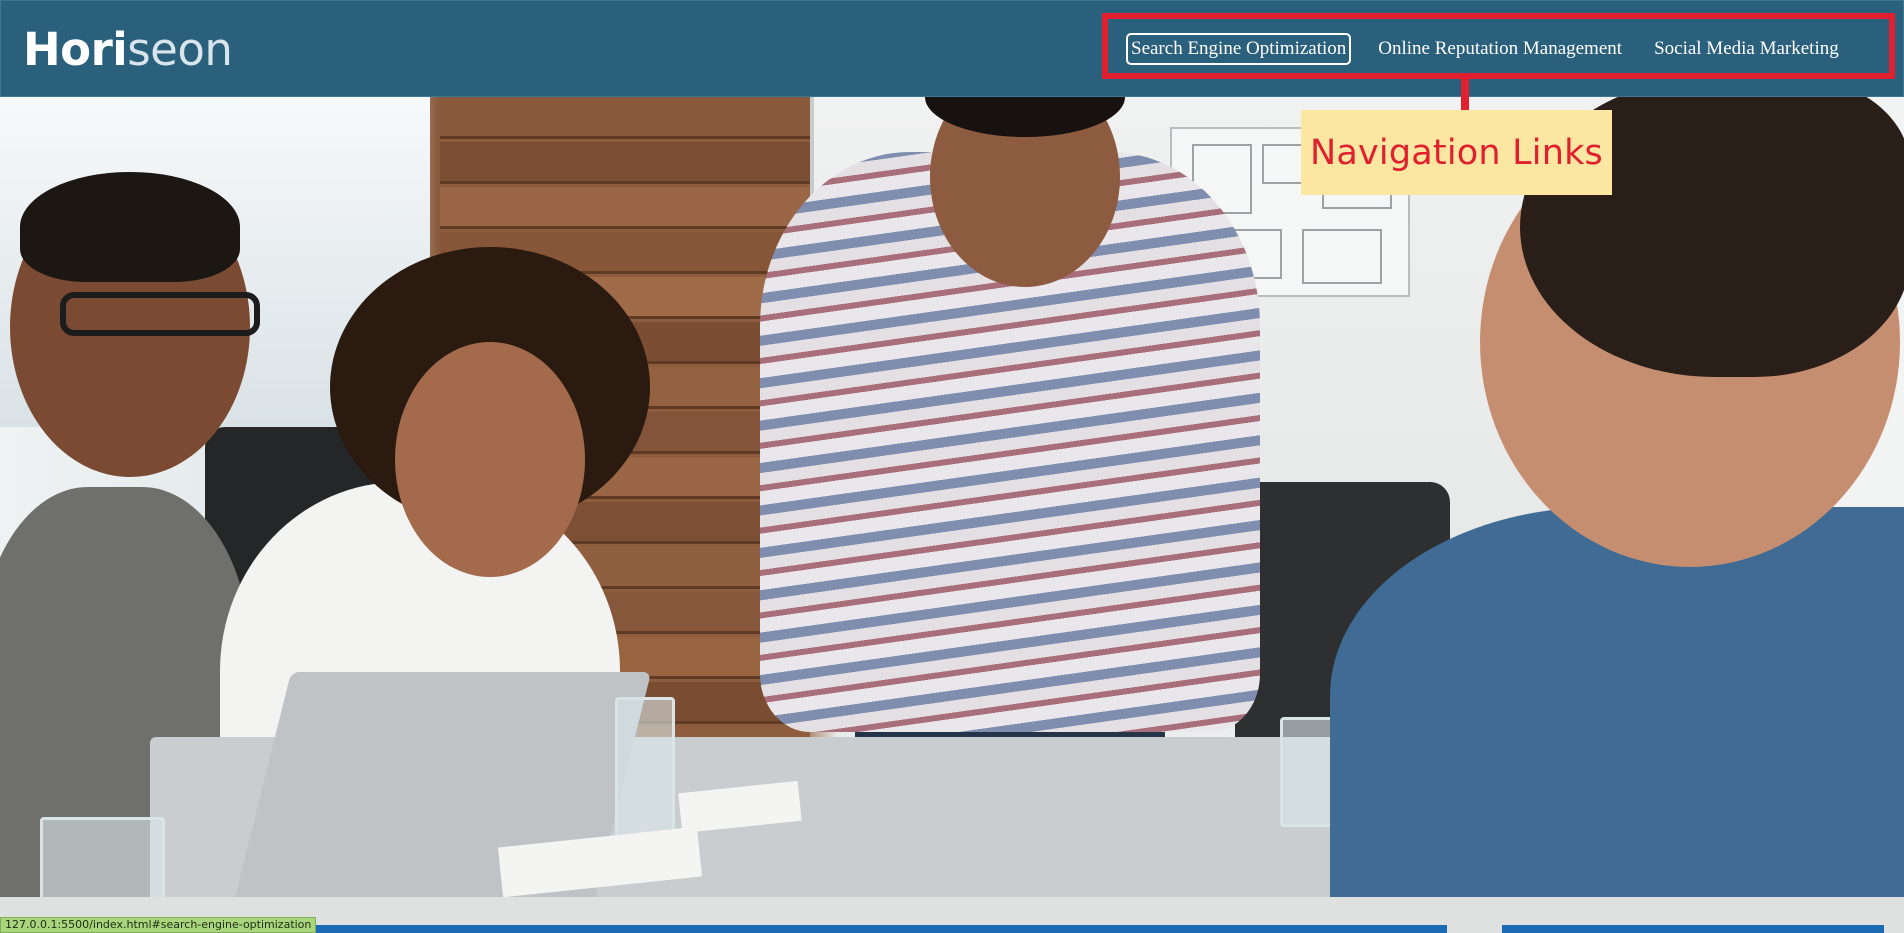 The width and height of the screenshot is (1904, 933). What do you see at coordinates (1238, 49) in the screenshot?
I see `nav-link-search-engine-optimization: Search Engine Optimization` at bounding box center [1238, 49].